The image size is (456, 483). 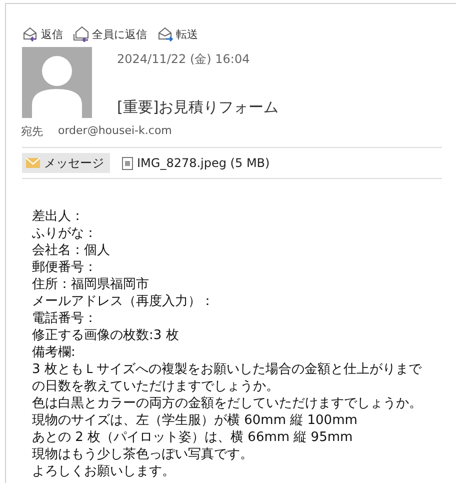 I want to click on attachment-tab: メッセージ, so click(x=66, y=163).